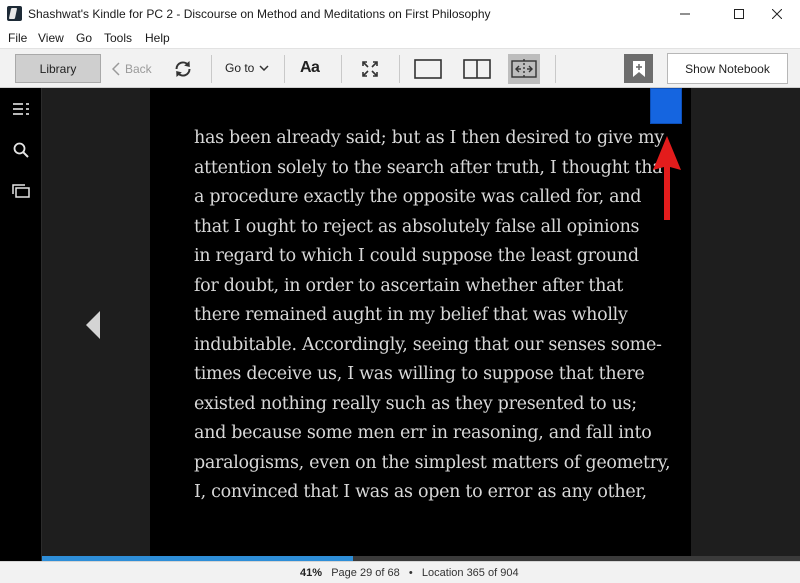 Image resolution: width=800 pixels, height=583 pixels. I want to click on toolbar: Library Back Go to Aa Show Notebook, so click(400, 68).